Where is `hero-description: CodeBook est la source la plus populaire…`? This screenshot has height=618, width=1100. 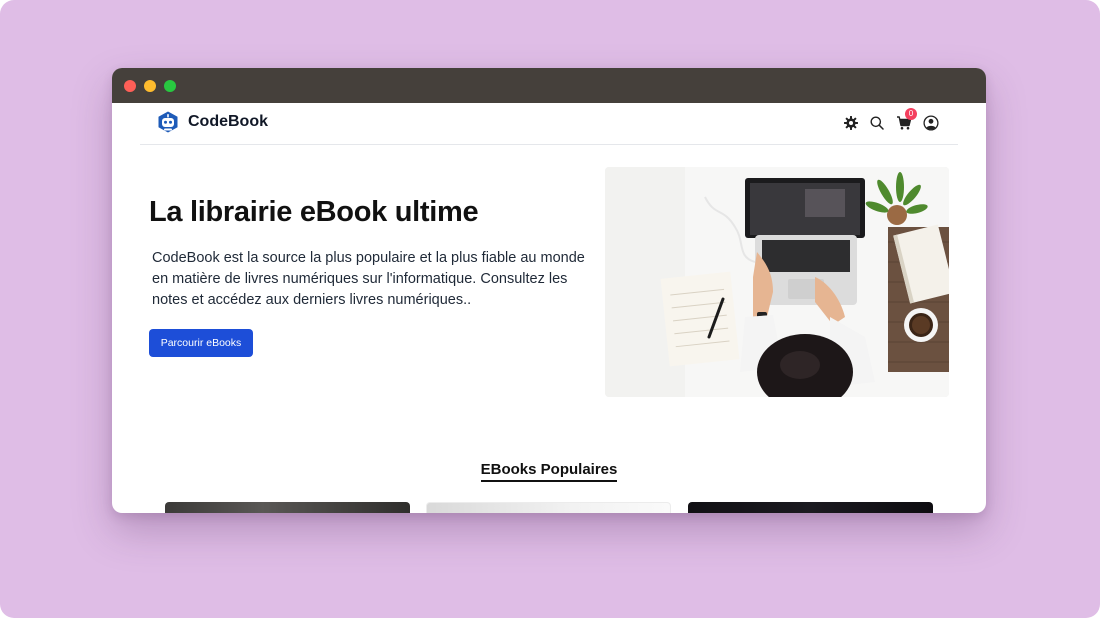
hero-description: CodeBook est la source la plus populaire… is located at coordinates (368, 279).